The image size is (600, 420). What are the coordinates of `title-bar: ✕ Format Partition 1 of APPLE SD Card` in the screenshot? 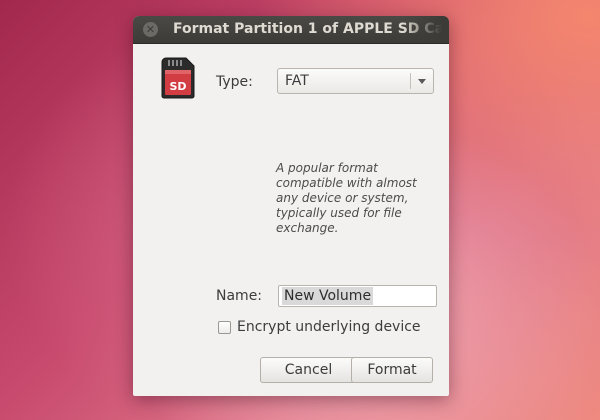 It's located at (291, 30).